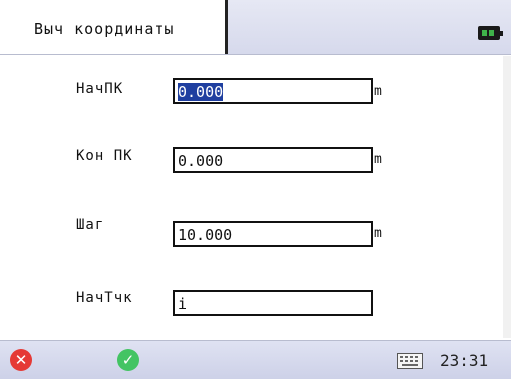 The width and height of the screenshot is (511, 379). Describe the element at coordinates (378, 159) in the screenshot. I see `end-station-unit: m` at that location.